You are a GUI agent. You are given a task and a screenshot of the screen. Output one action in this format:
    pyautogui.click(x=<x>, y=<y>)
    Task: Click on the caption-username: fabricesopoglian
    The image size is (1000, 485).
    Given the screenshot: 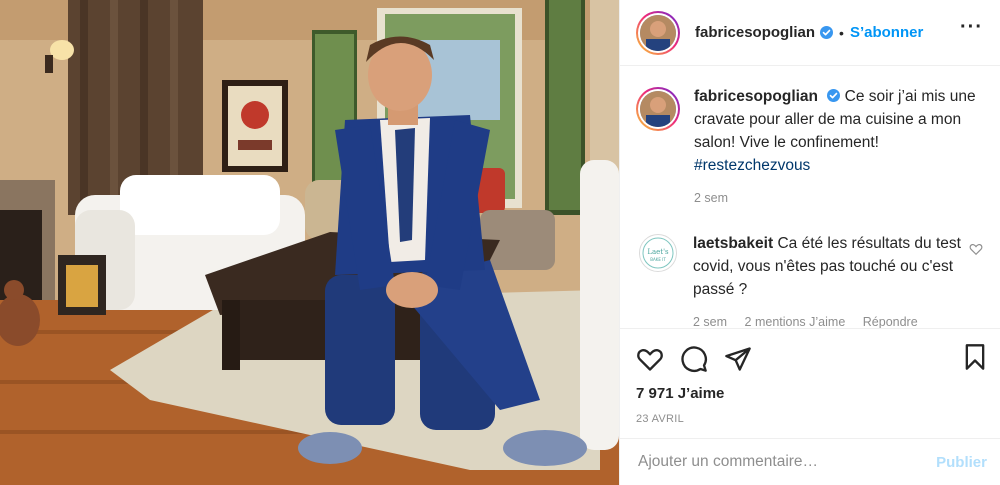 What is the action you would take?
    pyautogui.click(x=756, y=96)
    